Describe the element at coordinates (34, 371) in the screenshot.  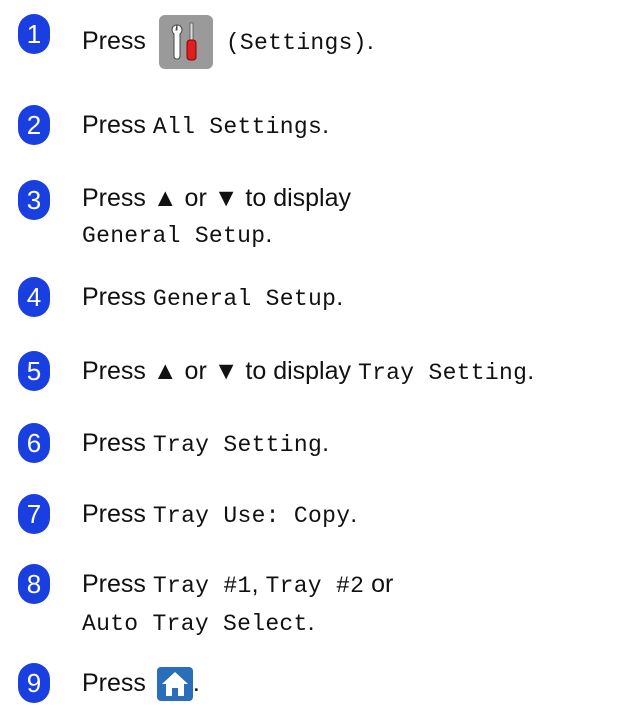
I see `step-number-badge: 5` at that location.